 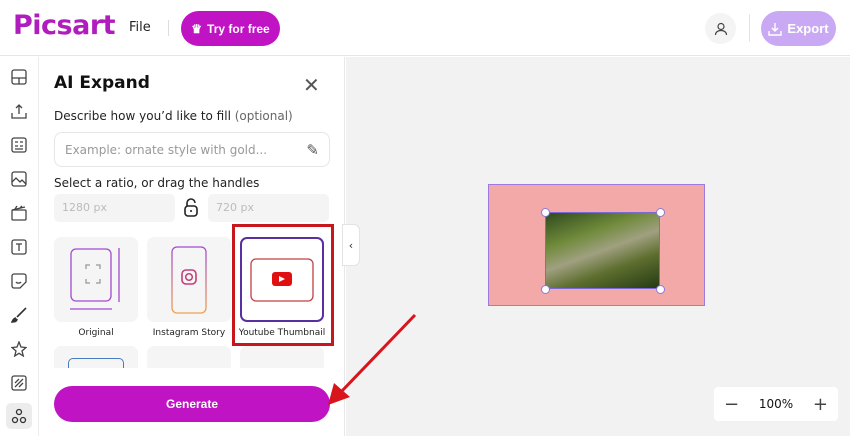 What do you see at coordinates (19, 179) in the screenshot?
I see `photos-icon` at bounding box center [19, 179].